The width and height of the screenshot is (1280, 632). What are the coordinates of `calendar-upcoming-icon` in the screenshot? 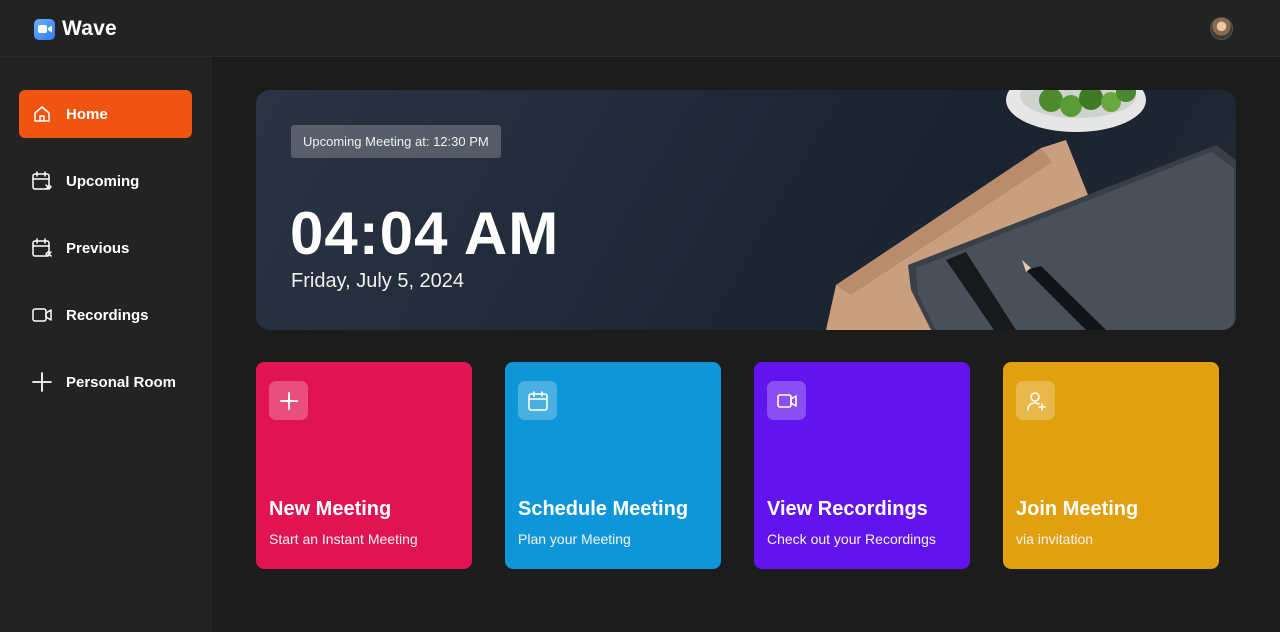 It's located at (42, 181).